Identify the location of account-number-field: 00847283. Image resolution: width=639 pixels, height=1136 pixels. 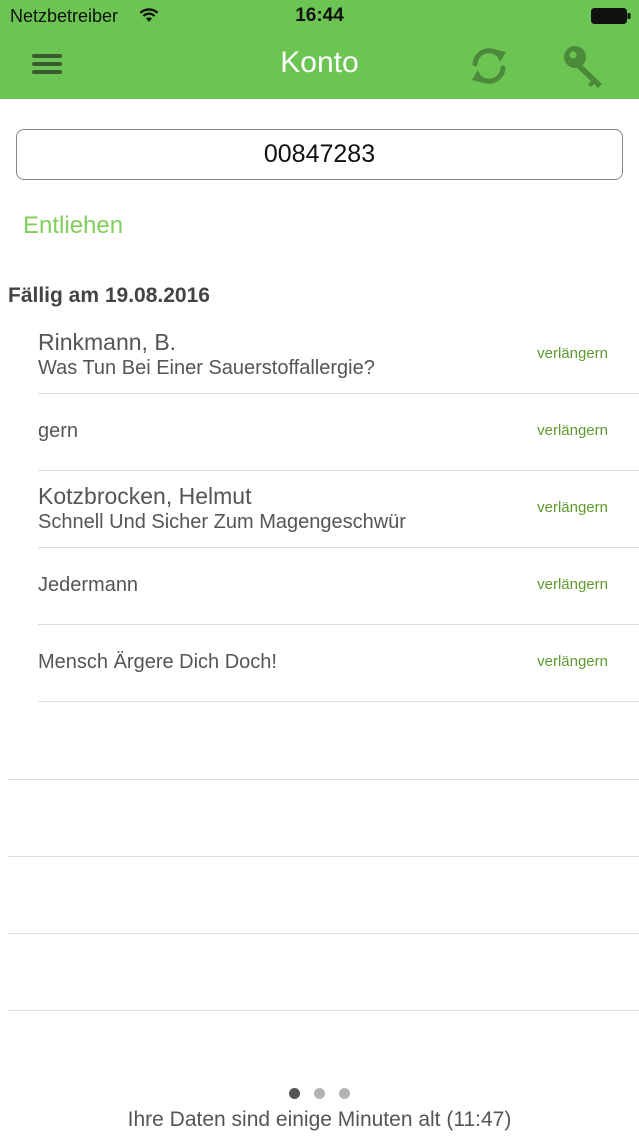
(319, 154).